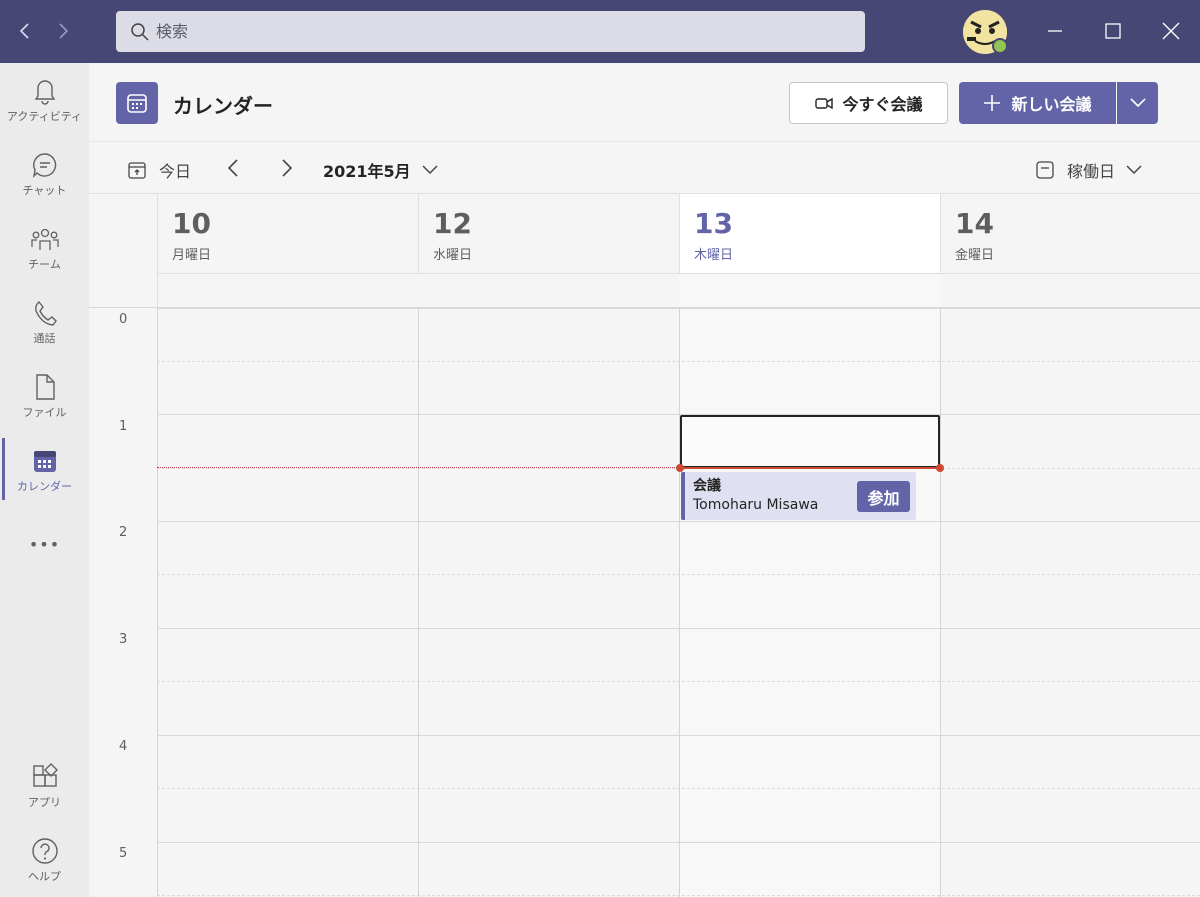  Describe the element at coordinates (882, 104) in the screenshot. I see `meet-now-label: 今すぐ会議` at that location.